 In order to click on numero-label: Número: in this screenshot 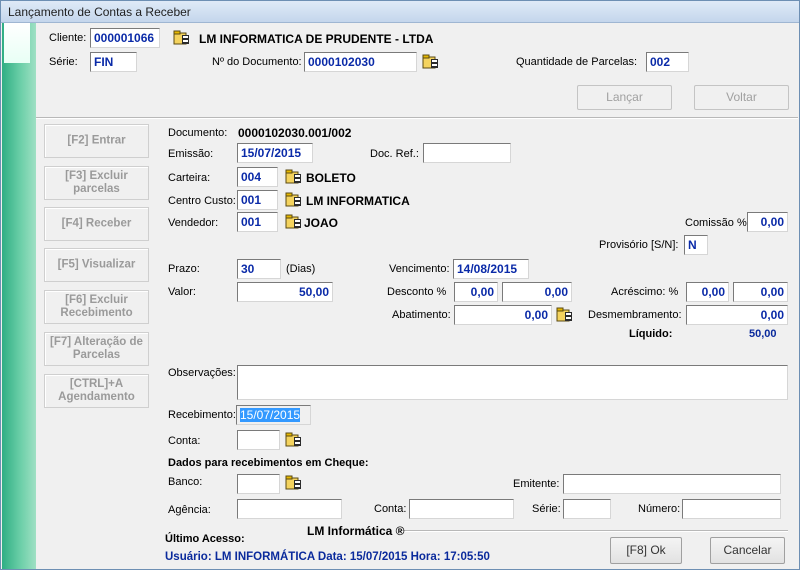, I will do `click(659, 509)`.